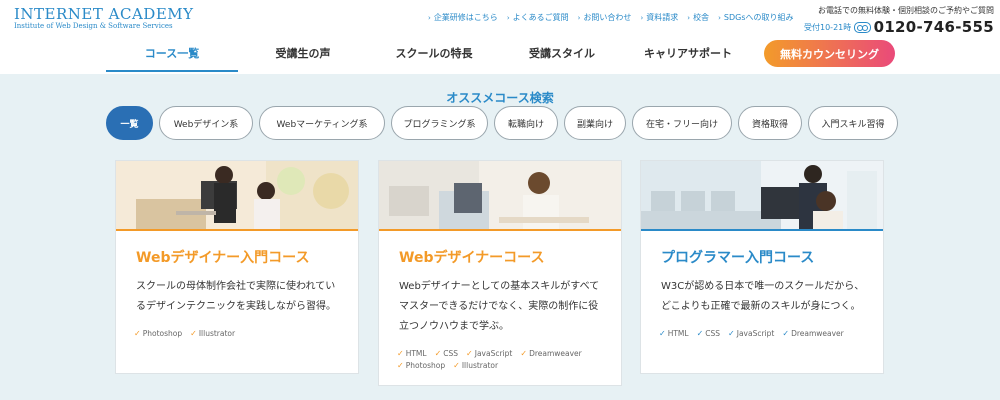 This screenshot has height=400, width=1000. Describe the element at coordinates (538, 17) in the screenshot. I see `utility-link-faq: › よくあるご質問` at that location.